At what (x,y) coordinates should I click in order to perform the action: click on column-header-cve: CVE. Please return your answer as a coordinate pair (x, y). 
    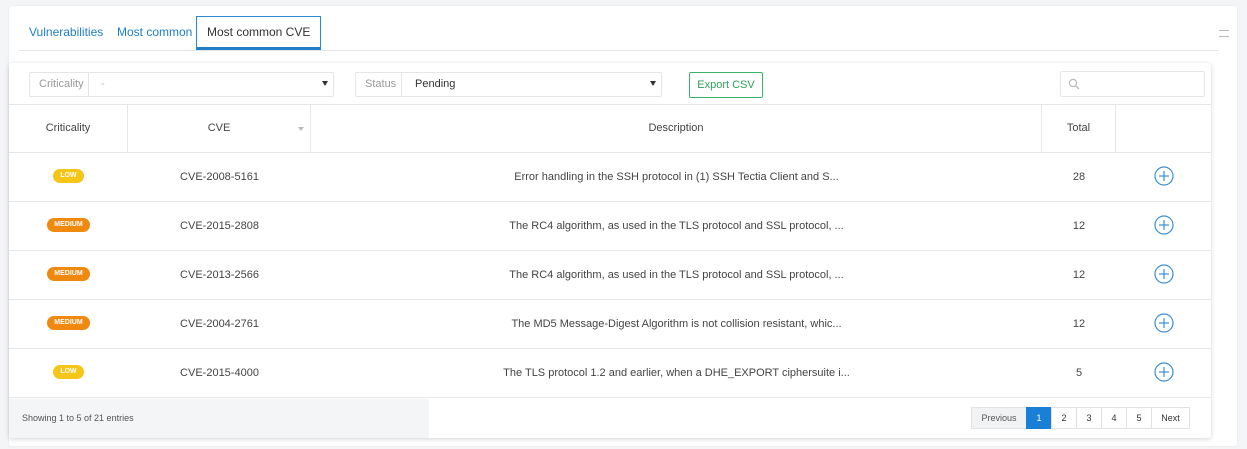
    Looking at the image, I should click on (219, 128).